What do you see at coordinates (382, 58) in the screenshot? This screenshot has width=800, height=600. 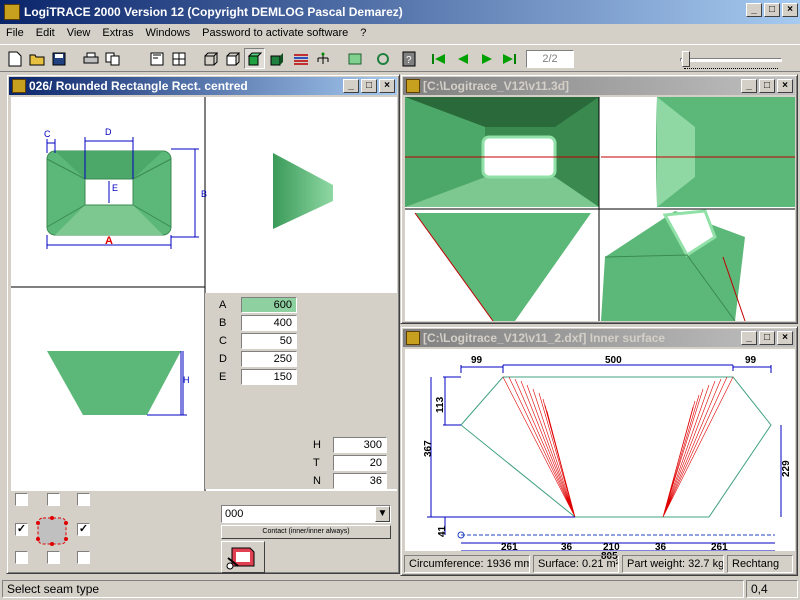 I see `curve-icon` at bounding box center [382, 58].